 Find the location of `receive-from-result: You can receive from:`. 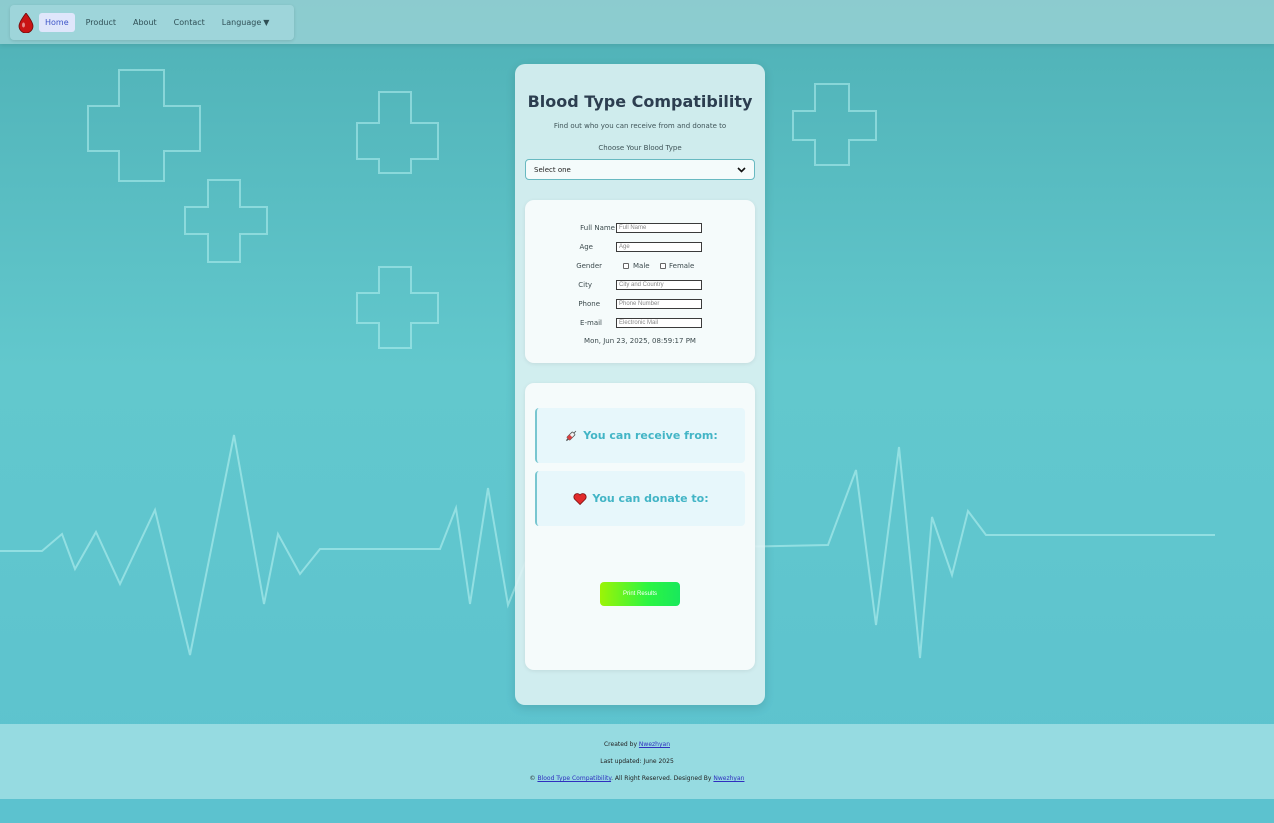

receive-from-result: You can receive from: is located at coordinates (640, 435).